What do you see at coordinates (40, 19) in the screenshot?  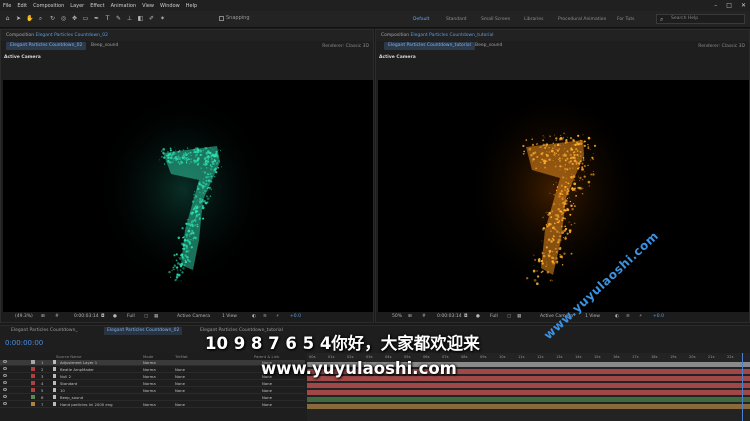 I see `zoom-icon: ⌕` at bounding box center [40, 19].